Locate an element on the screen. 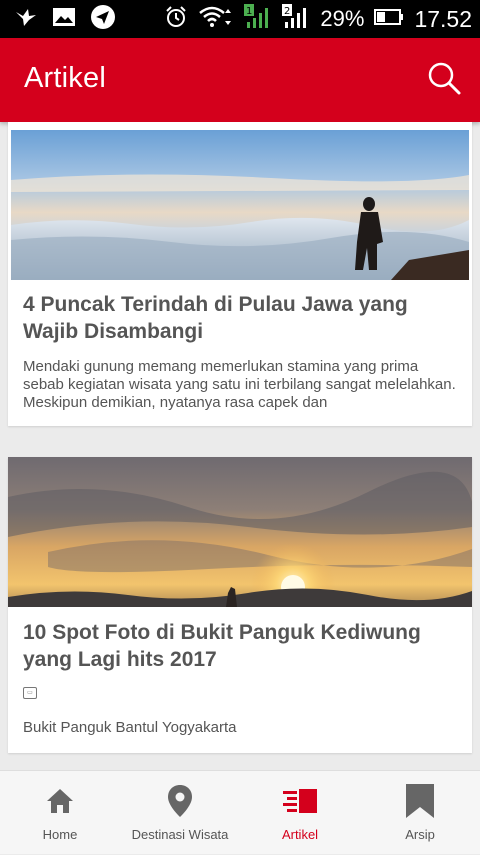 Image resolution: width=480 pixels, height=855 pixels. wifi-icon is located at coordinates (216, 19).